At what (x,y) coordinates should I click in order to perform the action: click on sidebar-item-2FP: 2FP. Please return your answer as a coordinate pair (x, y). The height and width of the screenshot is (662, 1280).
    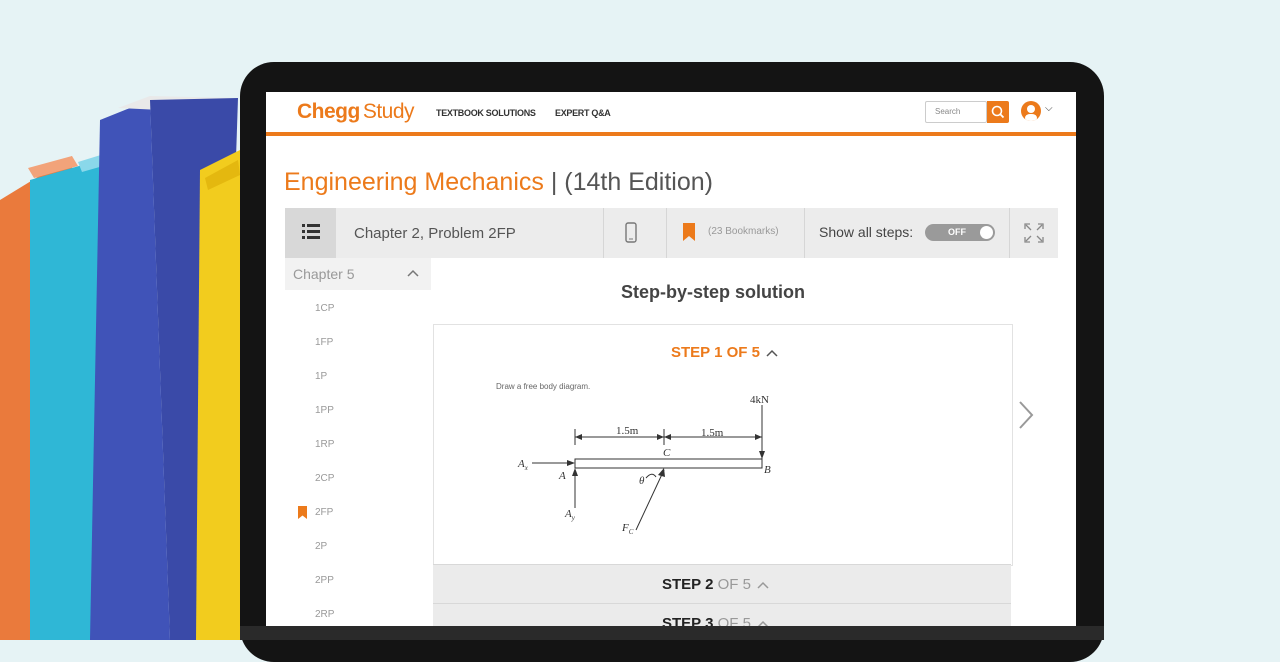
    Looking at the image, I should click on (324, 512).